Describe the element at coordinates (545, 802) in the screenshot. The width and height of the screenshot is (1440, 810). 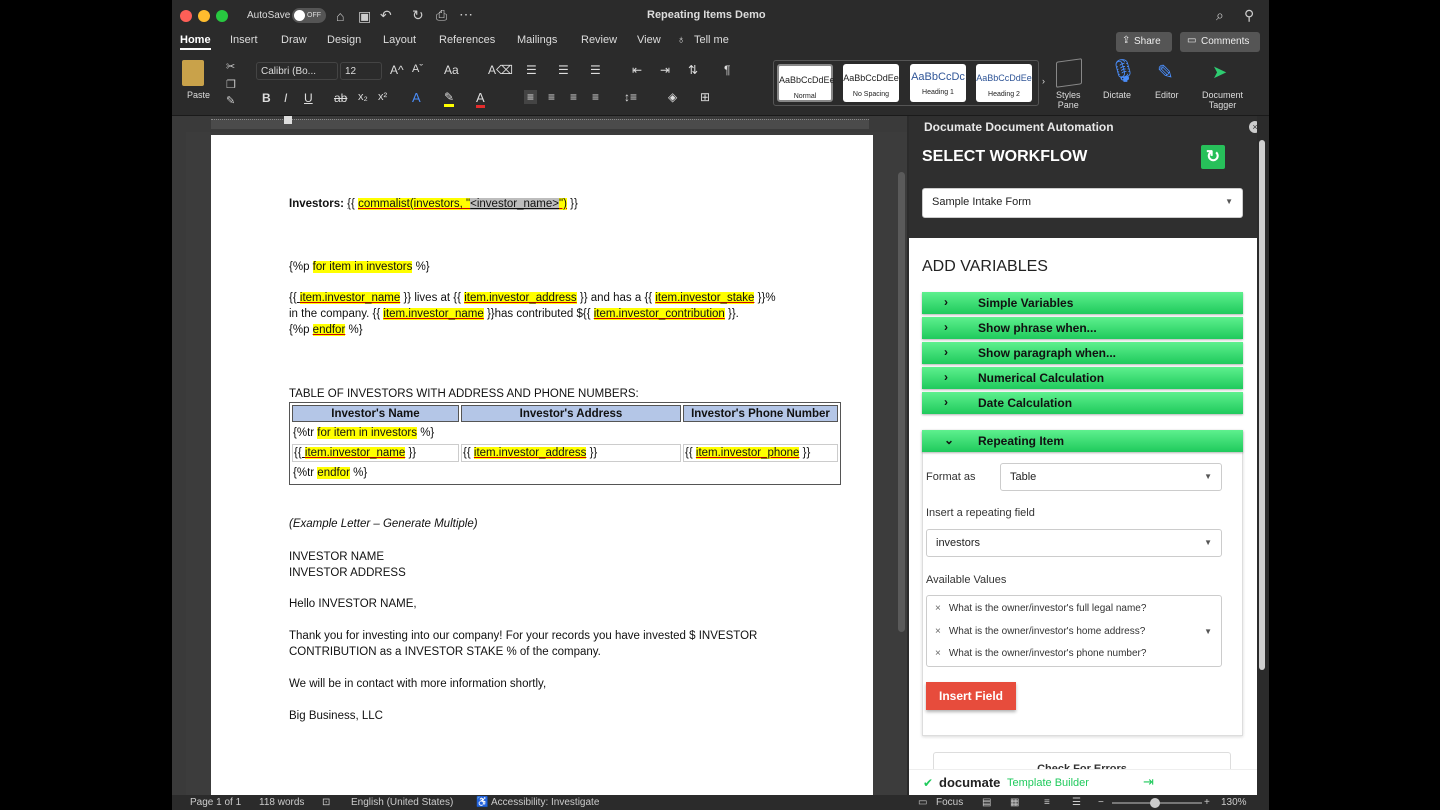
I see `accessibility-status: Accessibility: Investigate` at that location.